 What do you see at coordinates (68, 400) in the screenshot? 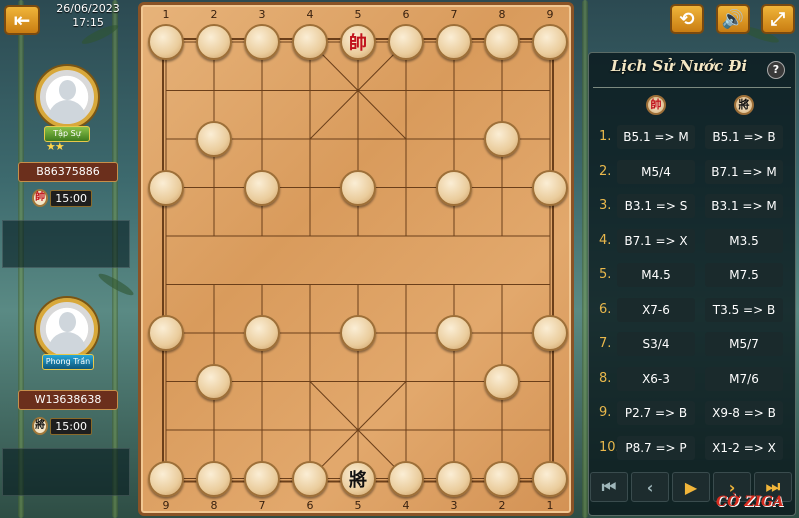
I see `player-name: W13638638` at bounding box center [68, 400].